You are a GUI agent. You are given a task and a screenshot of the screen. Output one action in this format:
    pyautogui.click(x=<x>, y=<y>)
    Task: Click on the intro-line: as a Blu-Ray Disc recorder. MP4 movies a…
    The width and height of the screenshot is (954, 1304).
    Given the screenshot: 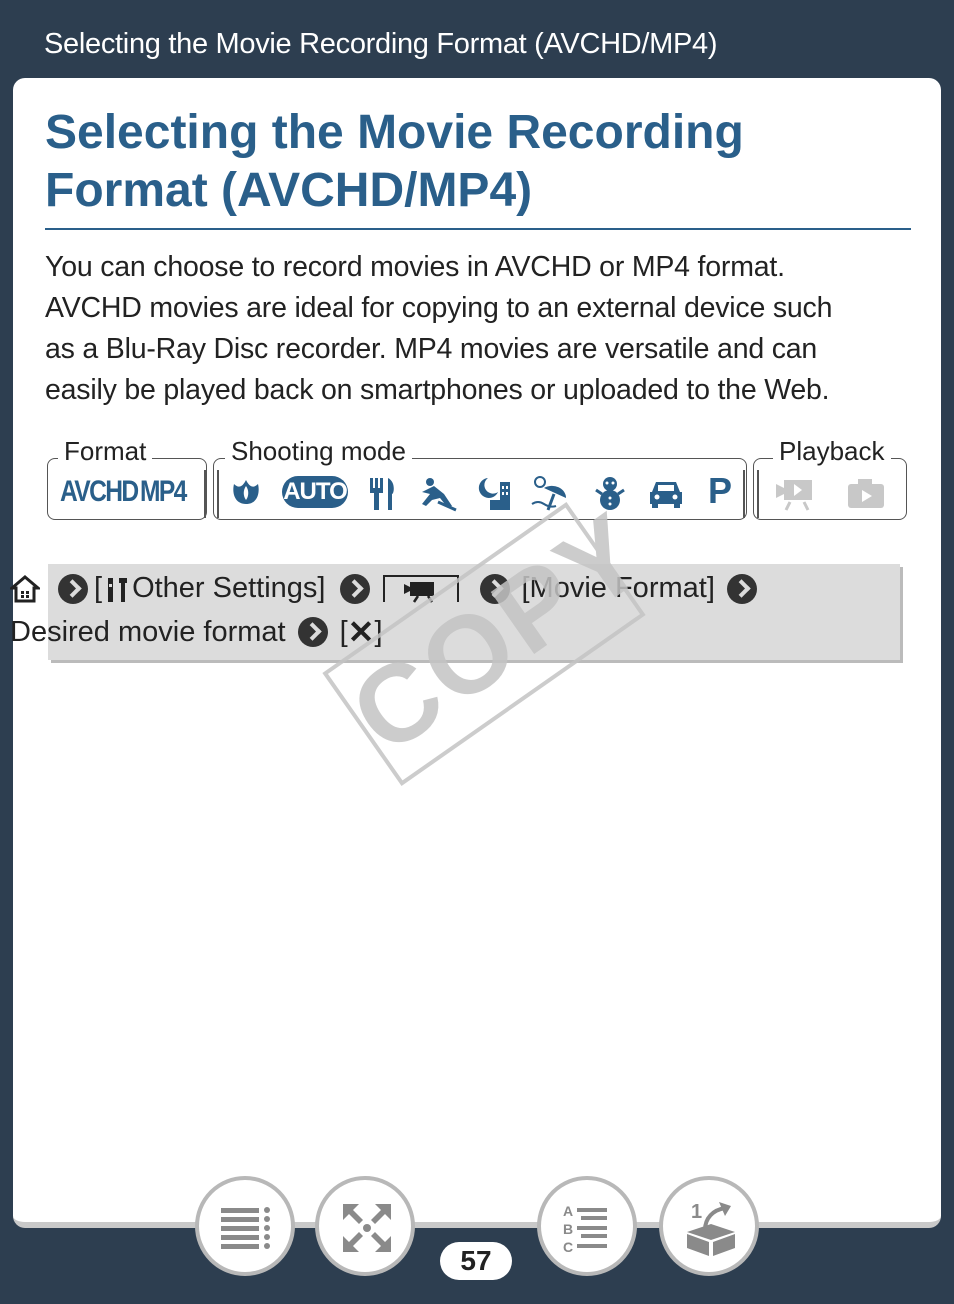 What is the action you would take?
    pyautogui.click(x=431, y=349)
    